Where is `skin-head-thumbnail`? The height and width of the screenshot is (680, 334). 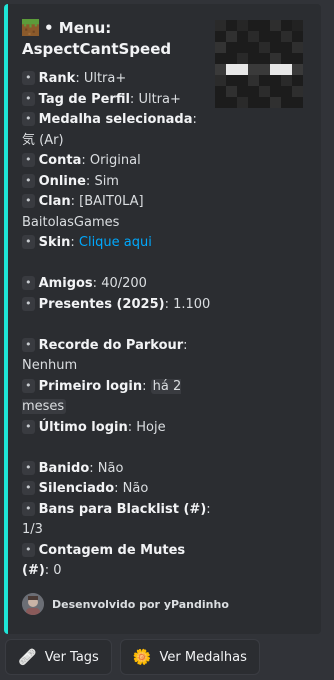
skin-head-thumbnail is located at coordinates (259, 64).